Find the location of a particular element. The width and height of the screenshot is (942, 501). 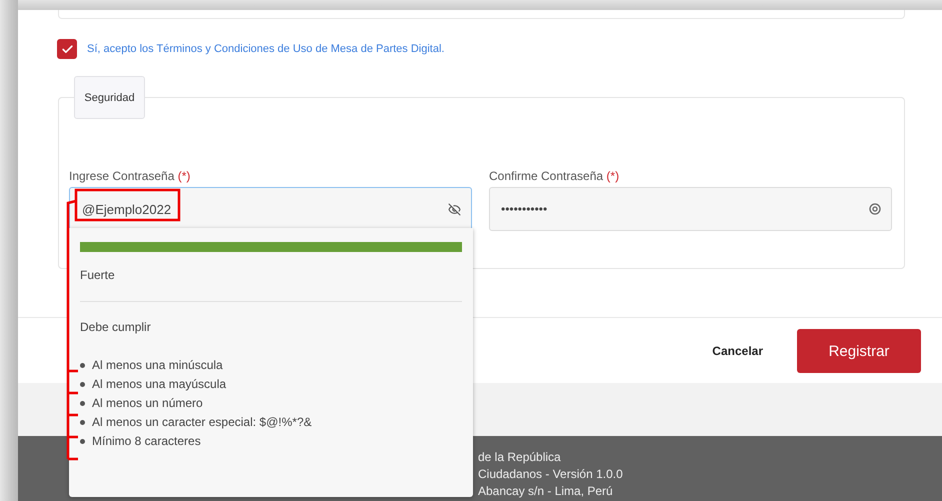

footer-text: Ciudadanos - Versión 1.0.0 is located at coordinates (551, 474).